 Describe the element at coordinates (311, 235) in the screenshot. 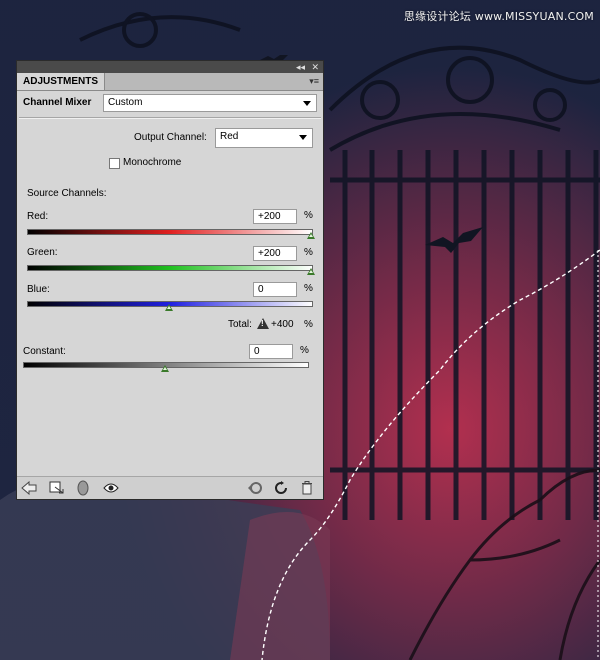

I see `red-slider-thumb` at that location.